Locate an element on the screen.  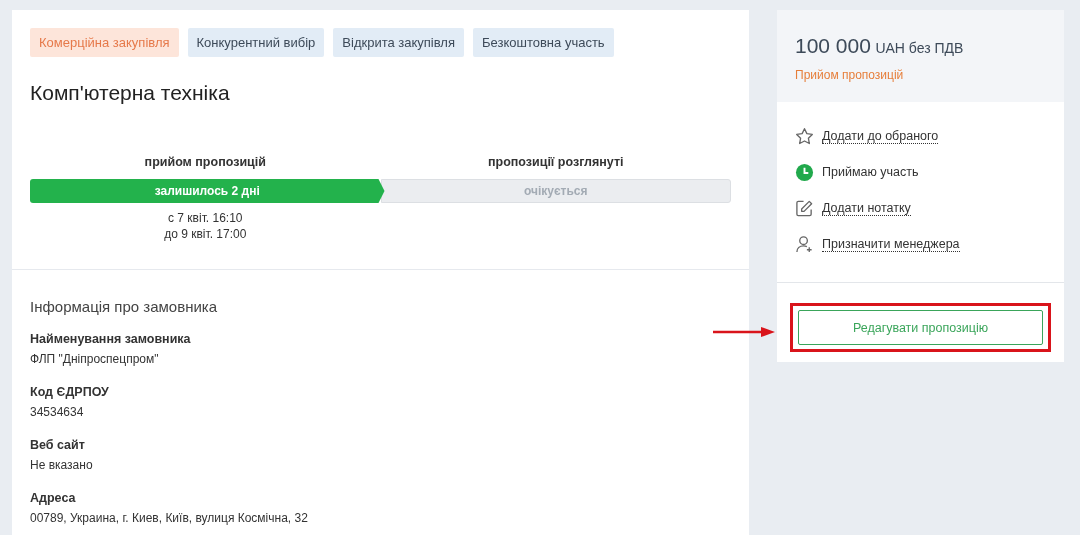
star-icon is located at coordinates (804, 136).